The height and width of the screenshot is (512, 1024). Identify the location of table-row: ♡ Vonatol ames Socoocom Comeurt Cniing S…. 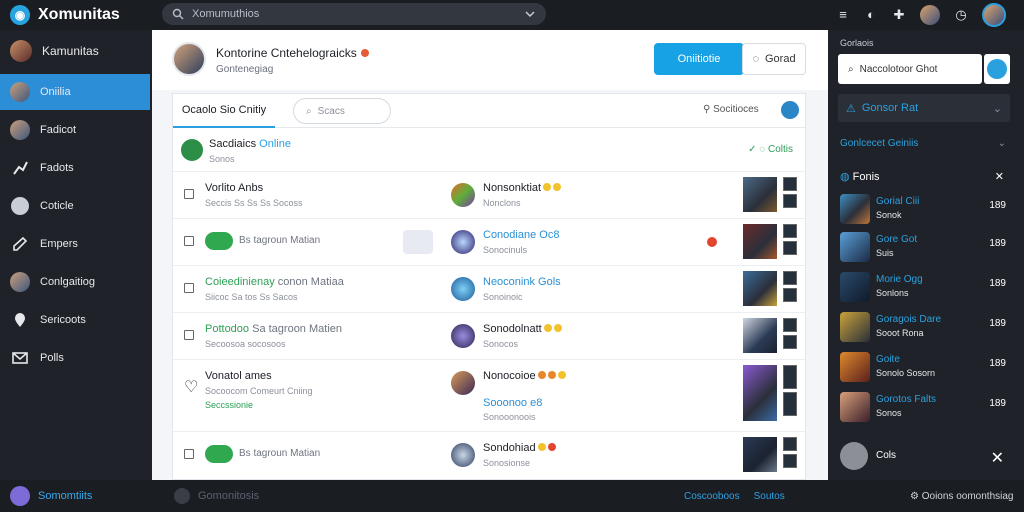
(489, 396).